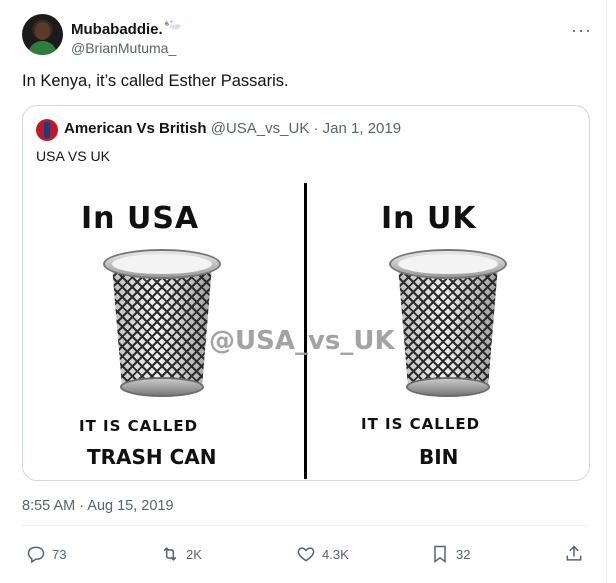 The width and height of the screenshot is (616, 583). Describe the element at coordinates (46, 554) in the screenshot. I see `reply-button: 73` at that location.